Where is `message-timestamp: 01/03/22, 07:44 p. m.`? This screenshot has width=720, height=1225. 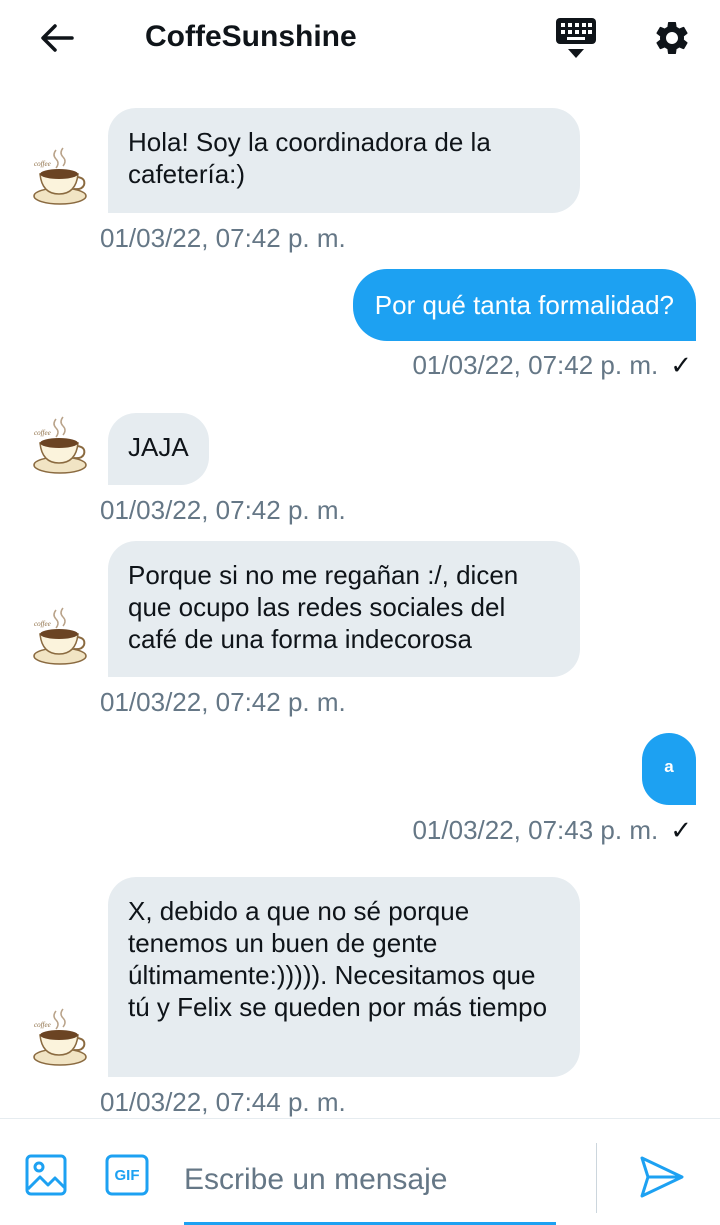
message-timestamp: 01/03/22, 07:44 p. m. is located at coordinates (223, 1102).